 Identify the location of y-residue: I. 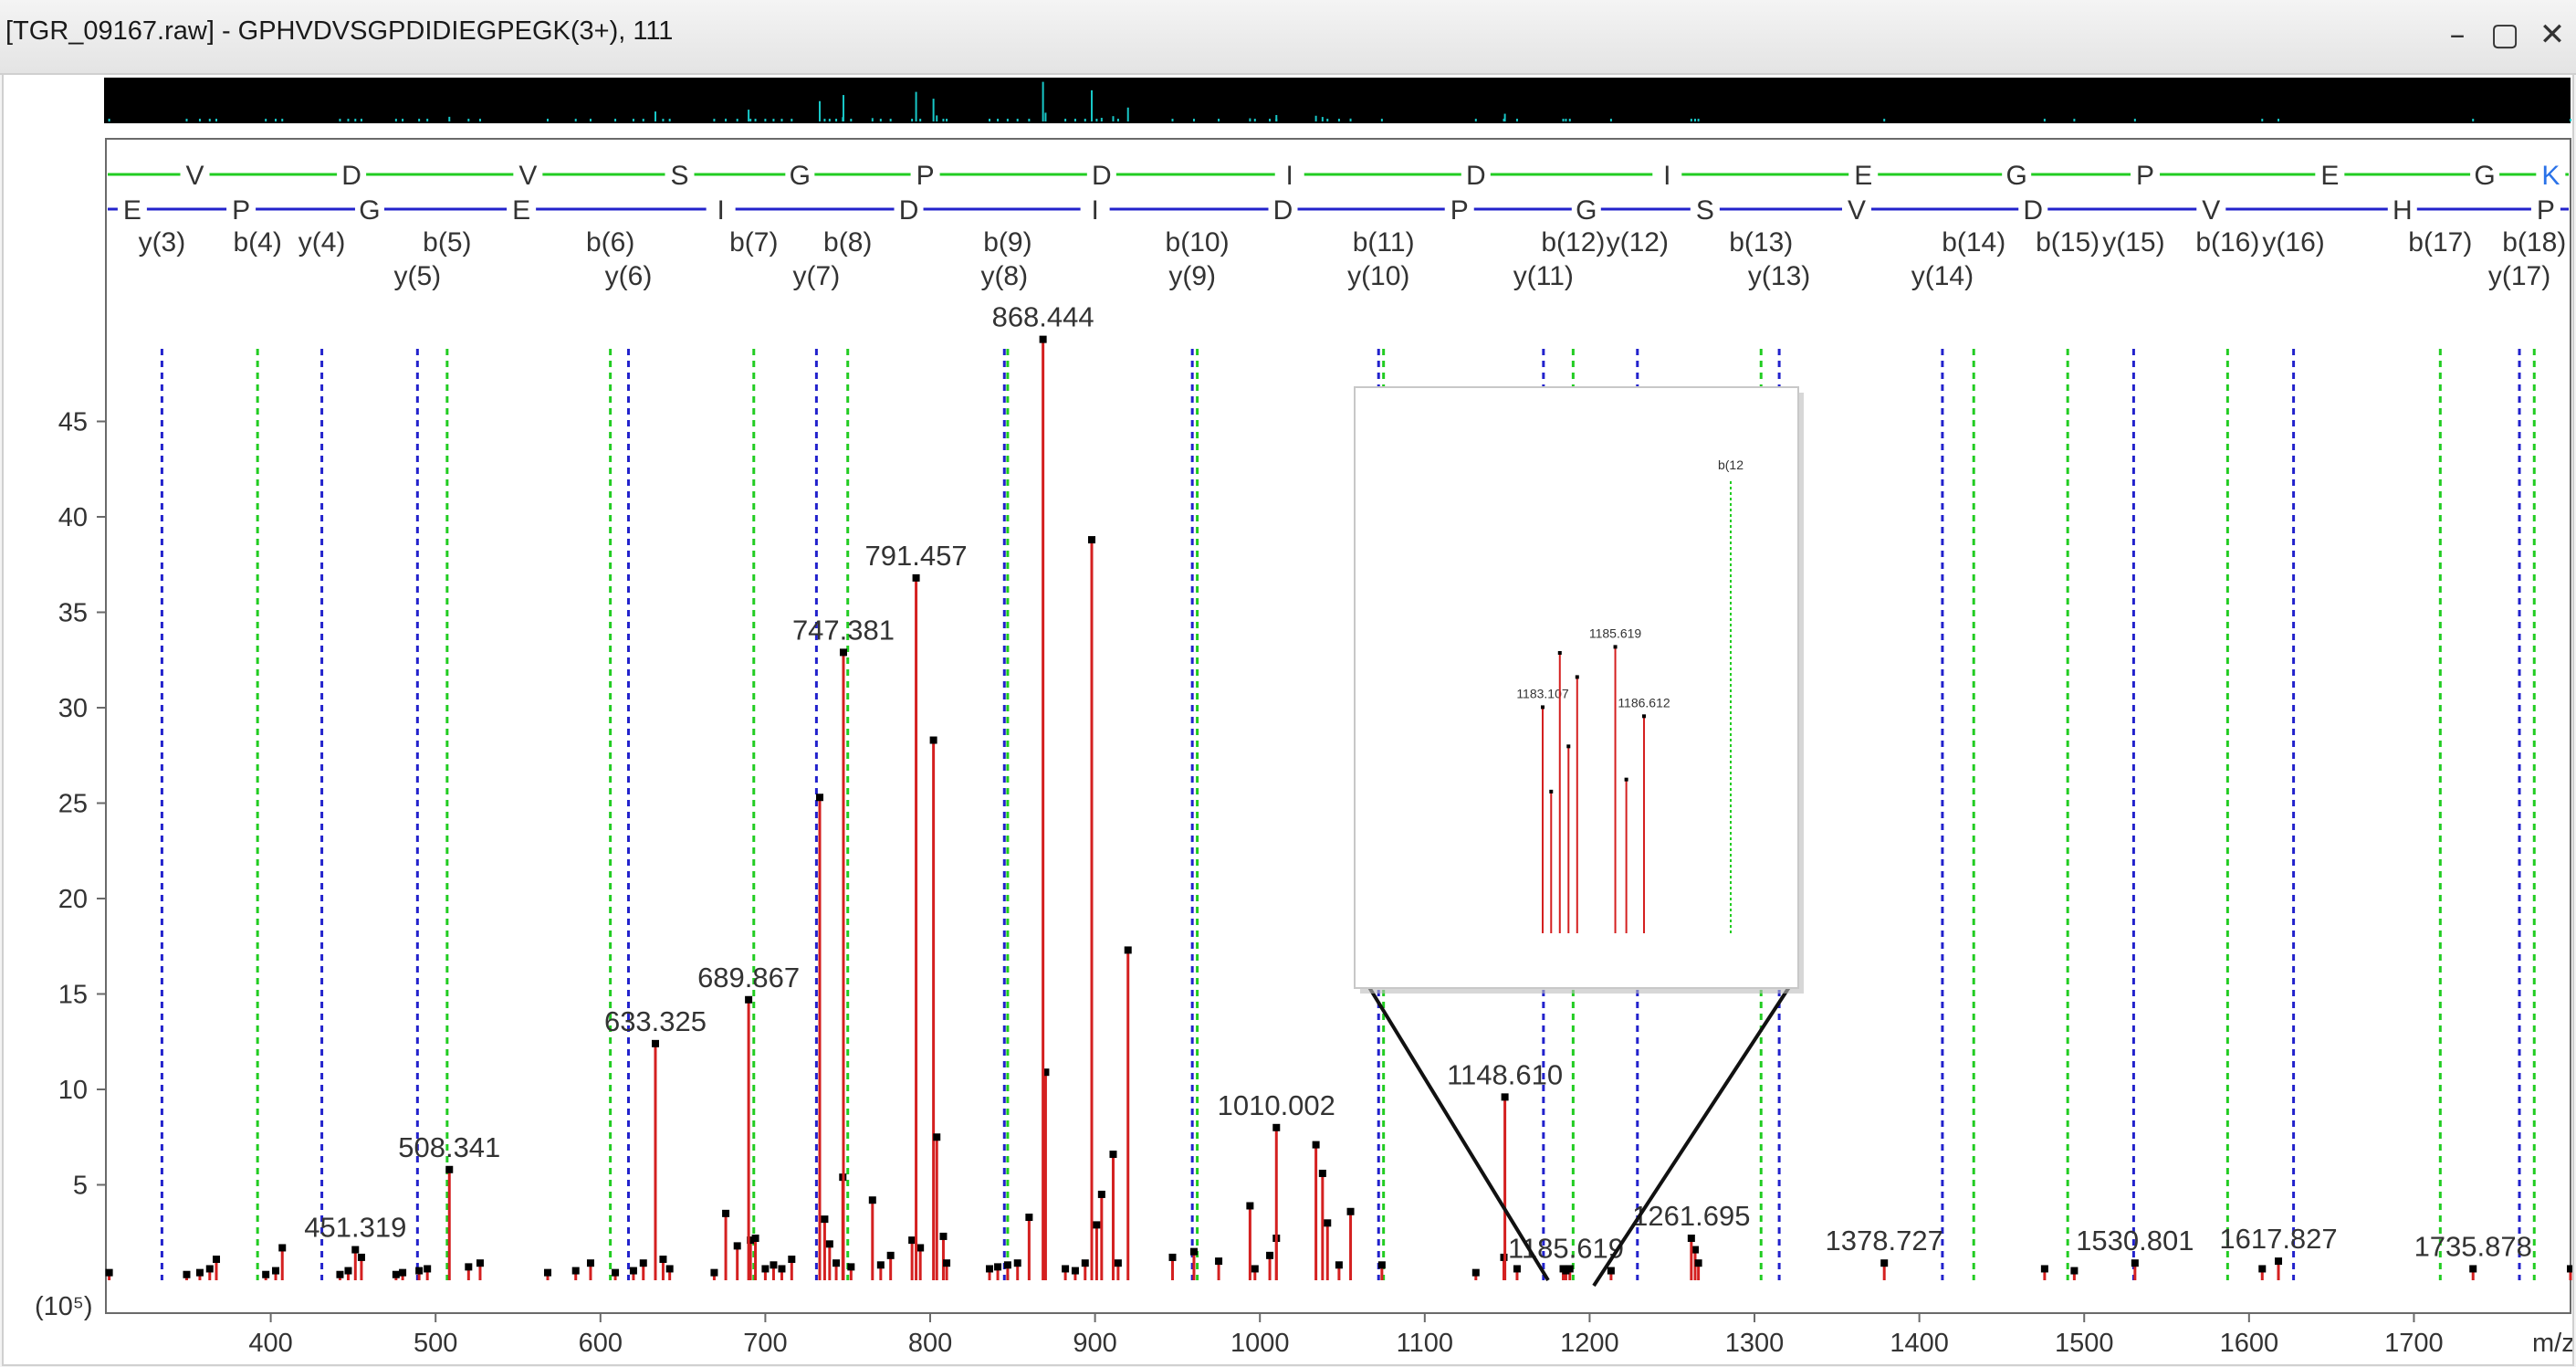
(1094, 210).